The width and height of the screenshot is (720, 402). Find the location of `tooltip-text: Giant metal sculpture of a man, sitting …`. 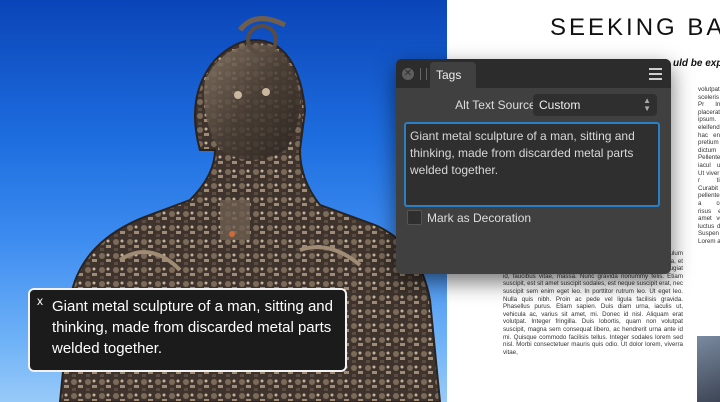

tooltip-text: Giant metal sculpture of a man, sitting … is located at coordinates (192, 327).